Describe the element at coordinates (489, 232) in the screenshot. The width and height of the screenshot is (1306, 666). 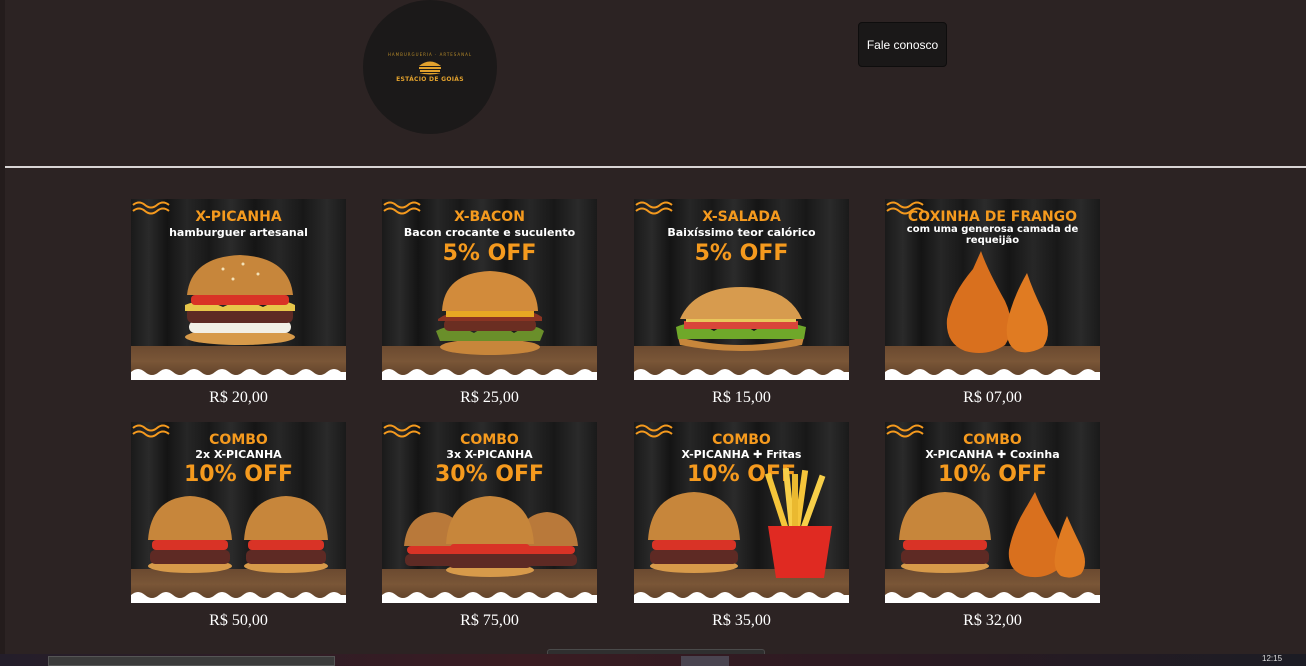
I see `product-subtitle: Bacon crocante e suculento` at that location.